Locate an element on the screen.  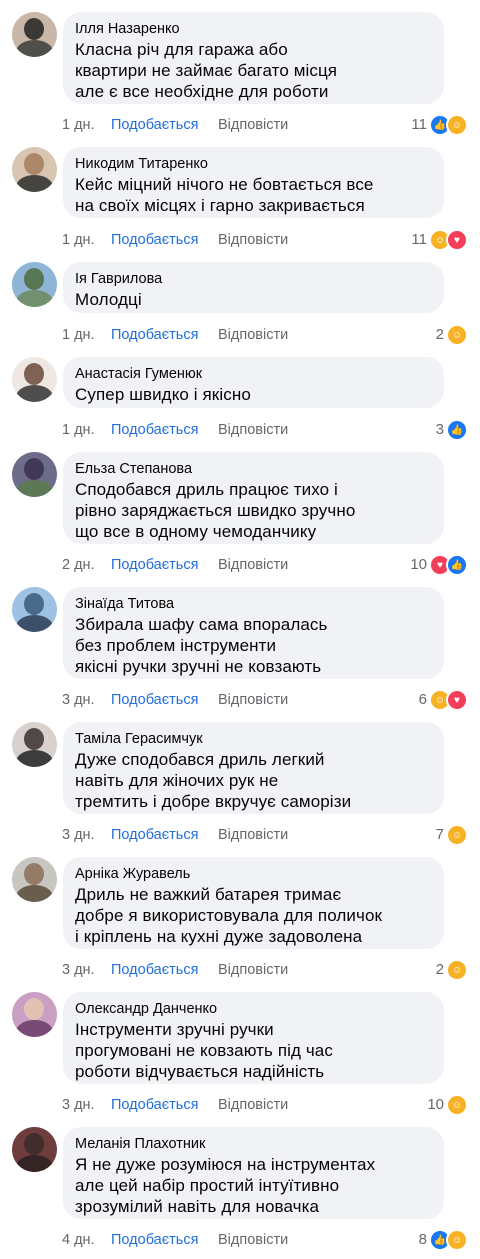
love-reaction-icon: ♥ is located at coordinates (457, 240).